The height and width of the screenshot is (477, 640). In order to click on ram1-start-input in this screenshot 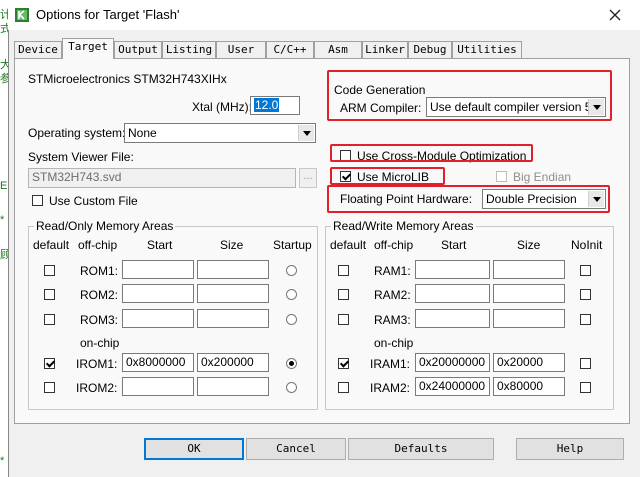, I will do `click(452, 269)`.